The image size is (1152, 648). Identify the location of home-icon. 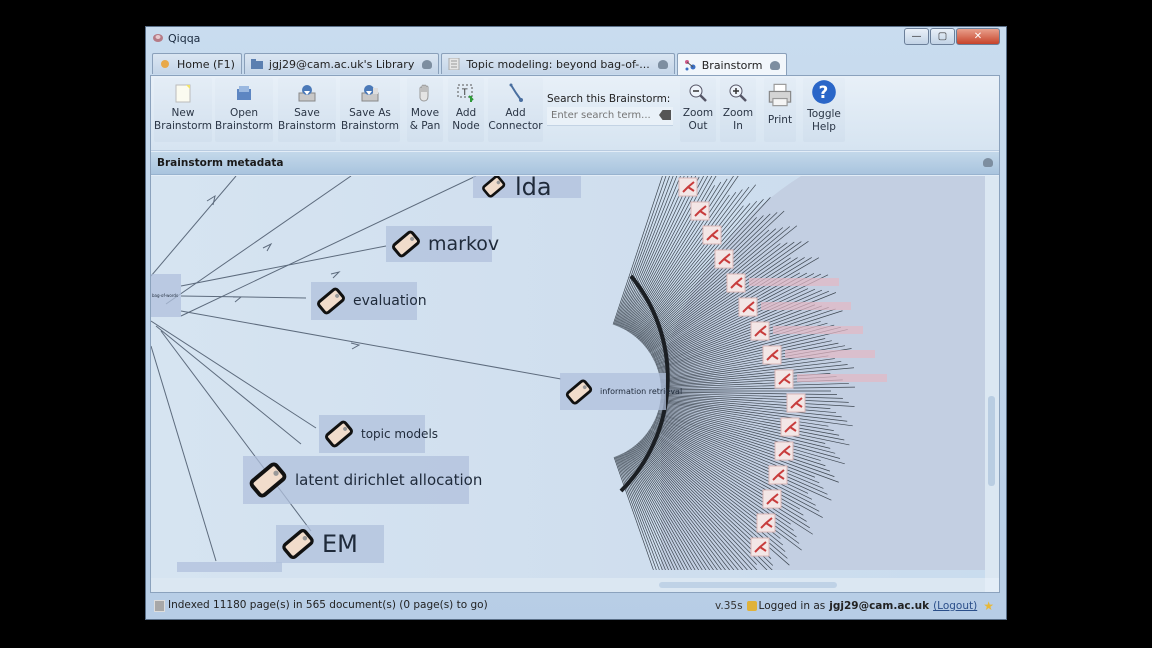
(165, 64).